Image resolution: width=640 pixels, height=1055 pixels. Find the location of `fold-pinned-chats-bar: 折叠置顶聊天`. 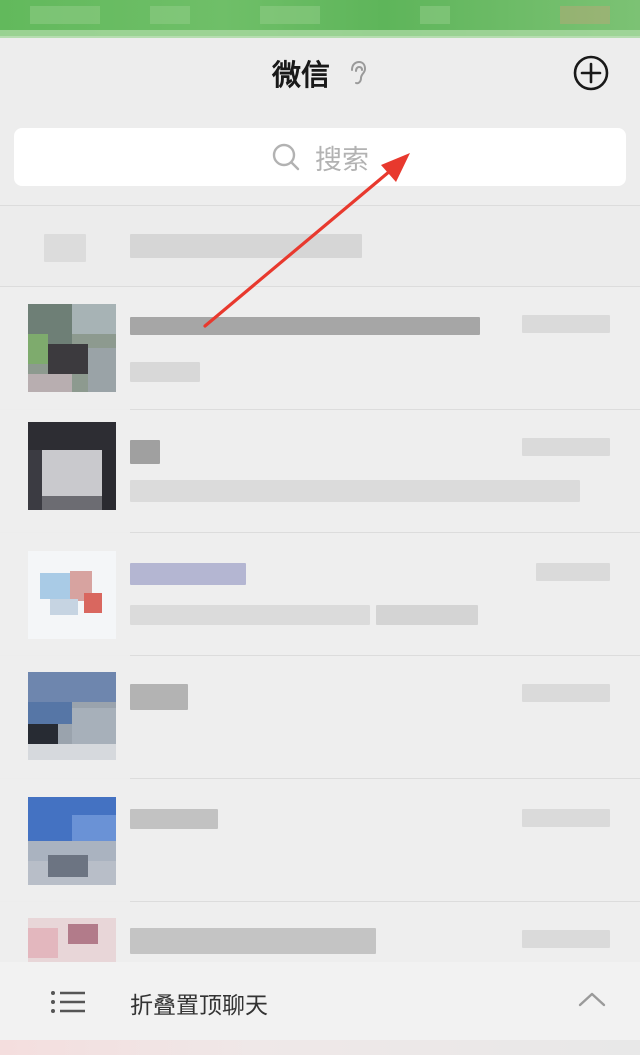

fold-pinned-chats-bar: 折叠置顶聊天 is located at coordinates (320, 1001).